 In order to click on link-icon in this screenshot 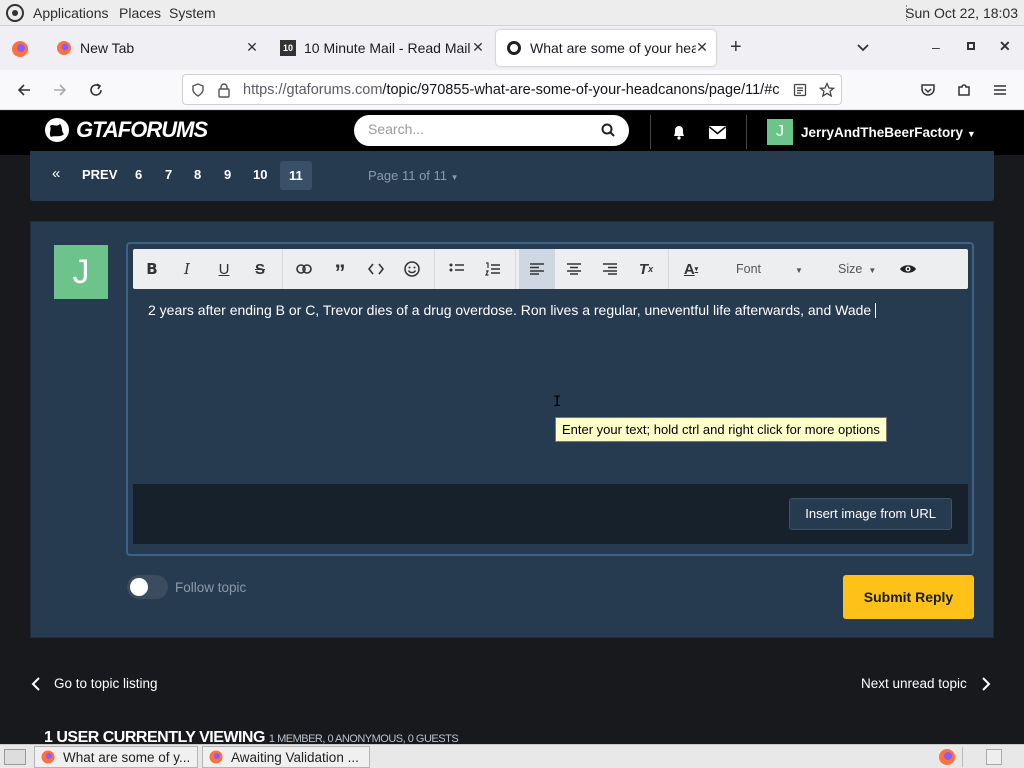, I will do `click(304, 269)`.